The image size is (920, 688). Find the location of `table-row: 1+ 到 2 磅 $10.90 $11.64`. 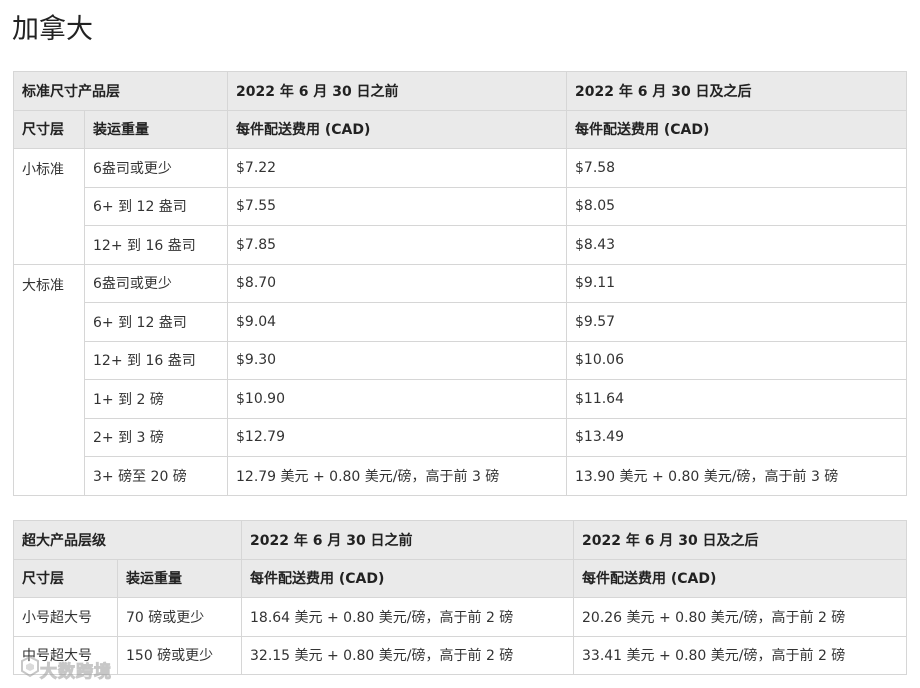

table-row: 1+ 到 2 磅 $10.90 $11.64 is located at coordinates (460, 399).